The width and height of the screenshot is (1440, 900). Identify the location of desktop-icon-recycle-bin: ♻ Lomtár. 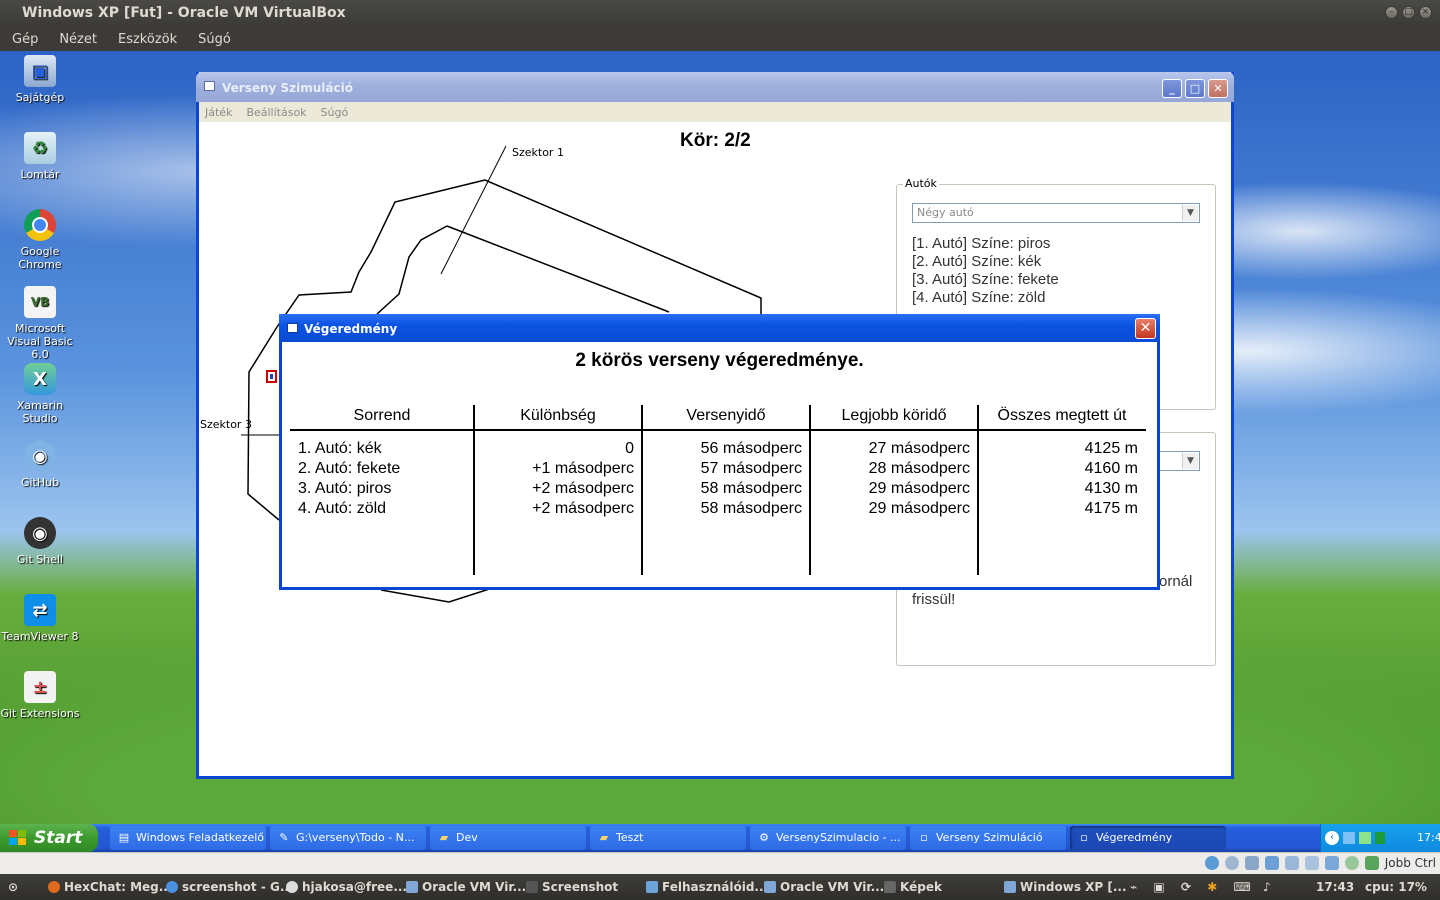
(40, 156).